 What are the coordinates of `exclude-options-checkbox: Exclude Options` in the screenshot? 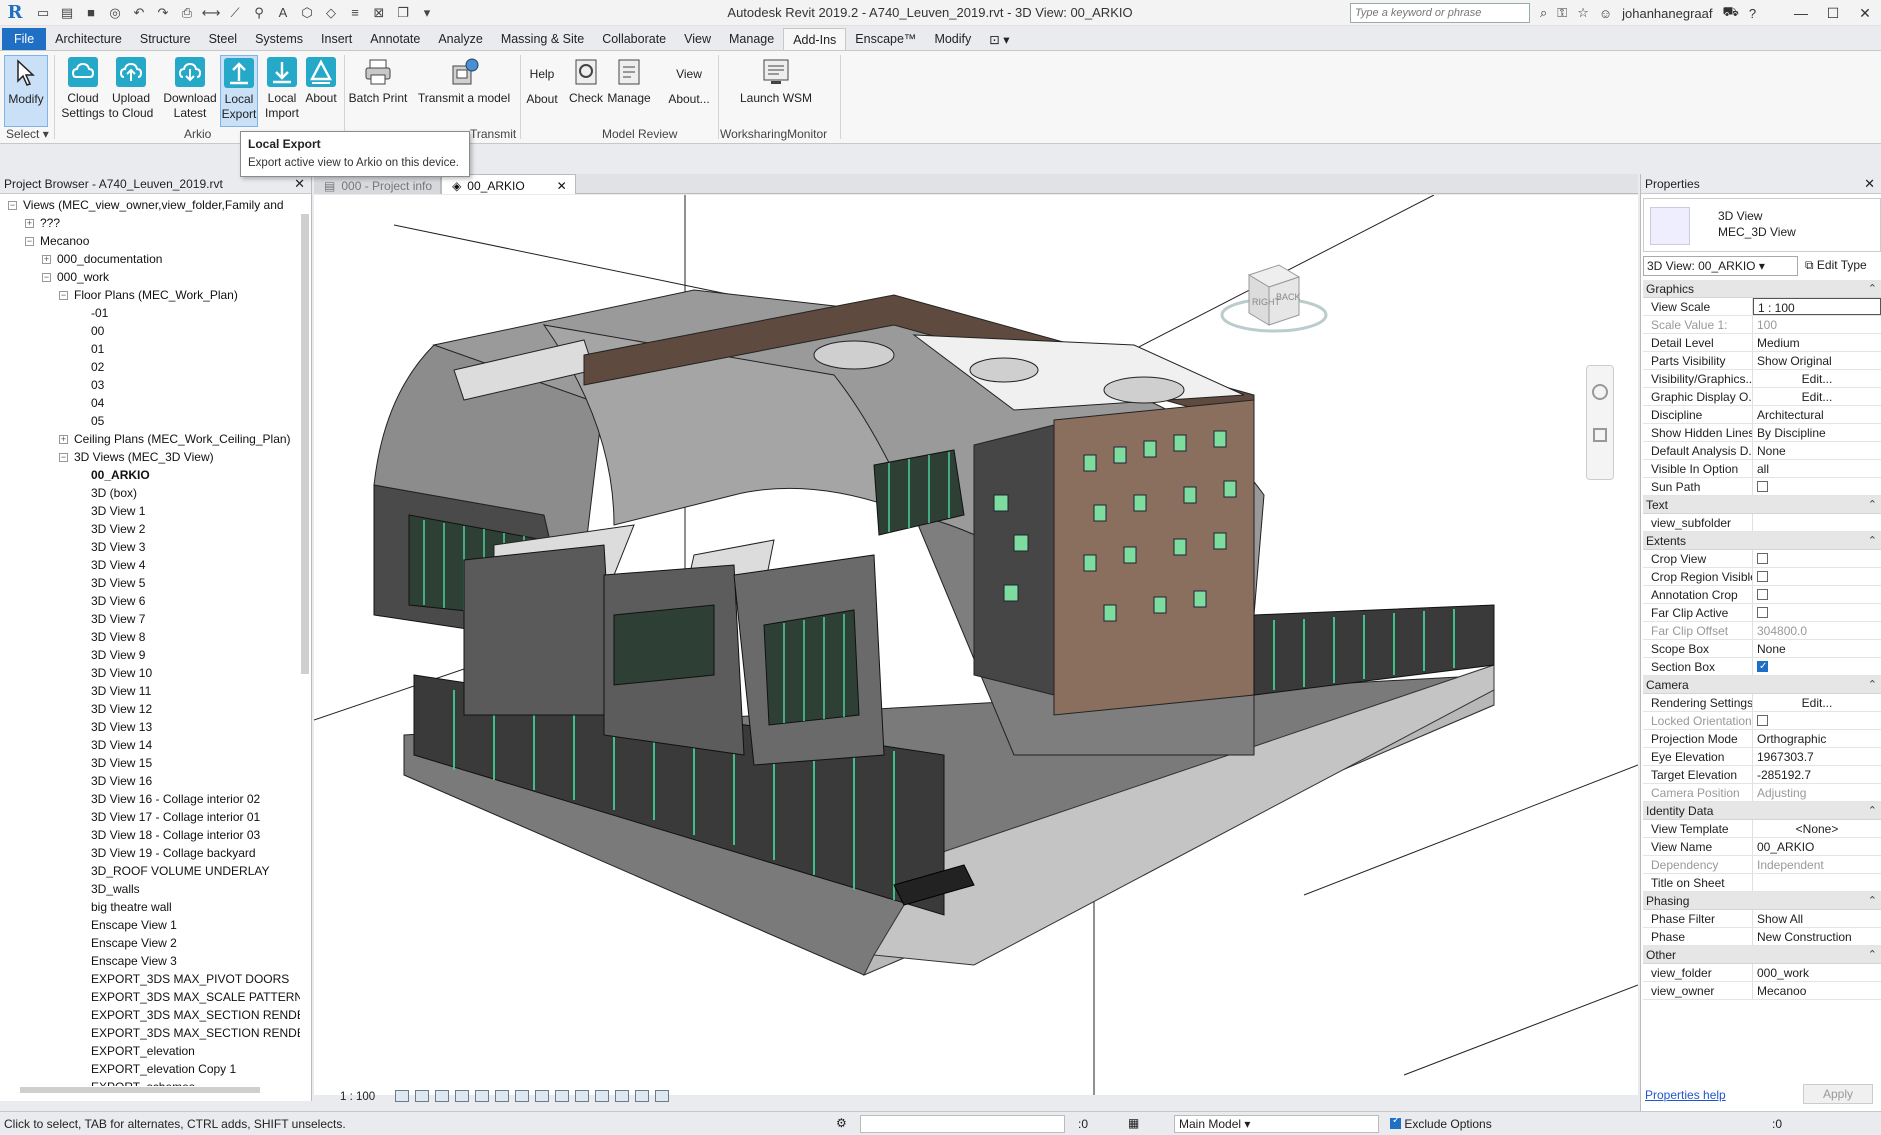 It's located at (1441, 1123).